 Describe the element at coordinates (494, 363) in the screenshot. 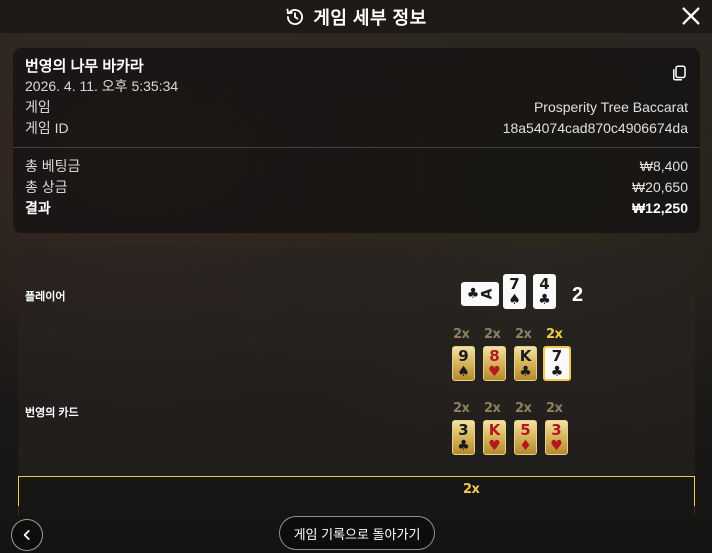

I see `tree-card: 8 ♥` at that location.